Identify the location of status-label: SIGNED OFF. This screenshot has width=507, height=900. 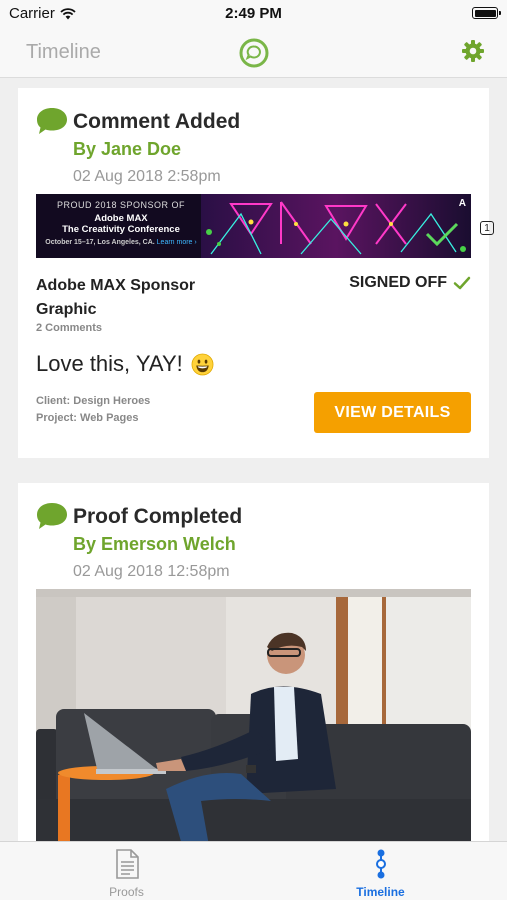
(398, 282).